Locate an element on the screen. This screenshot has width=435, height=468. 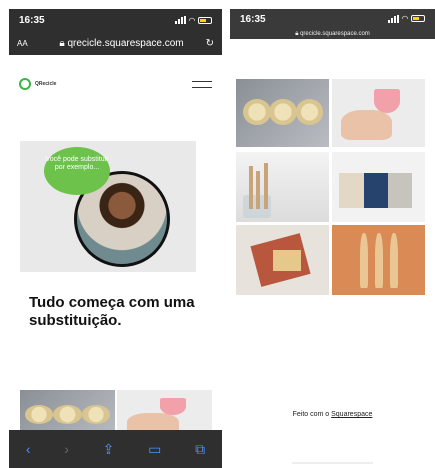
site-brand: QRecicle is located at coordinates (113, 84).